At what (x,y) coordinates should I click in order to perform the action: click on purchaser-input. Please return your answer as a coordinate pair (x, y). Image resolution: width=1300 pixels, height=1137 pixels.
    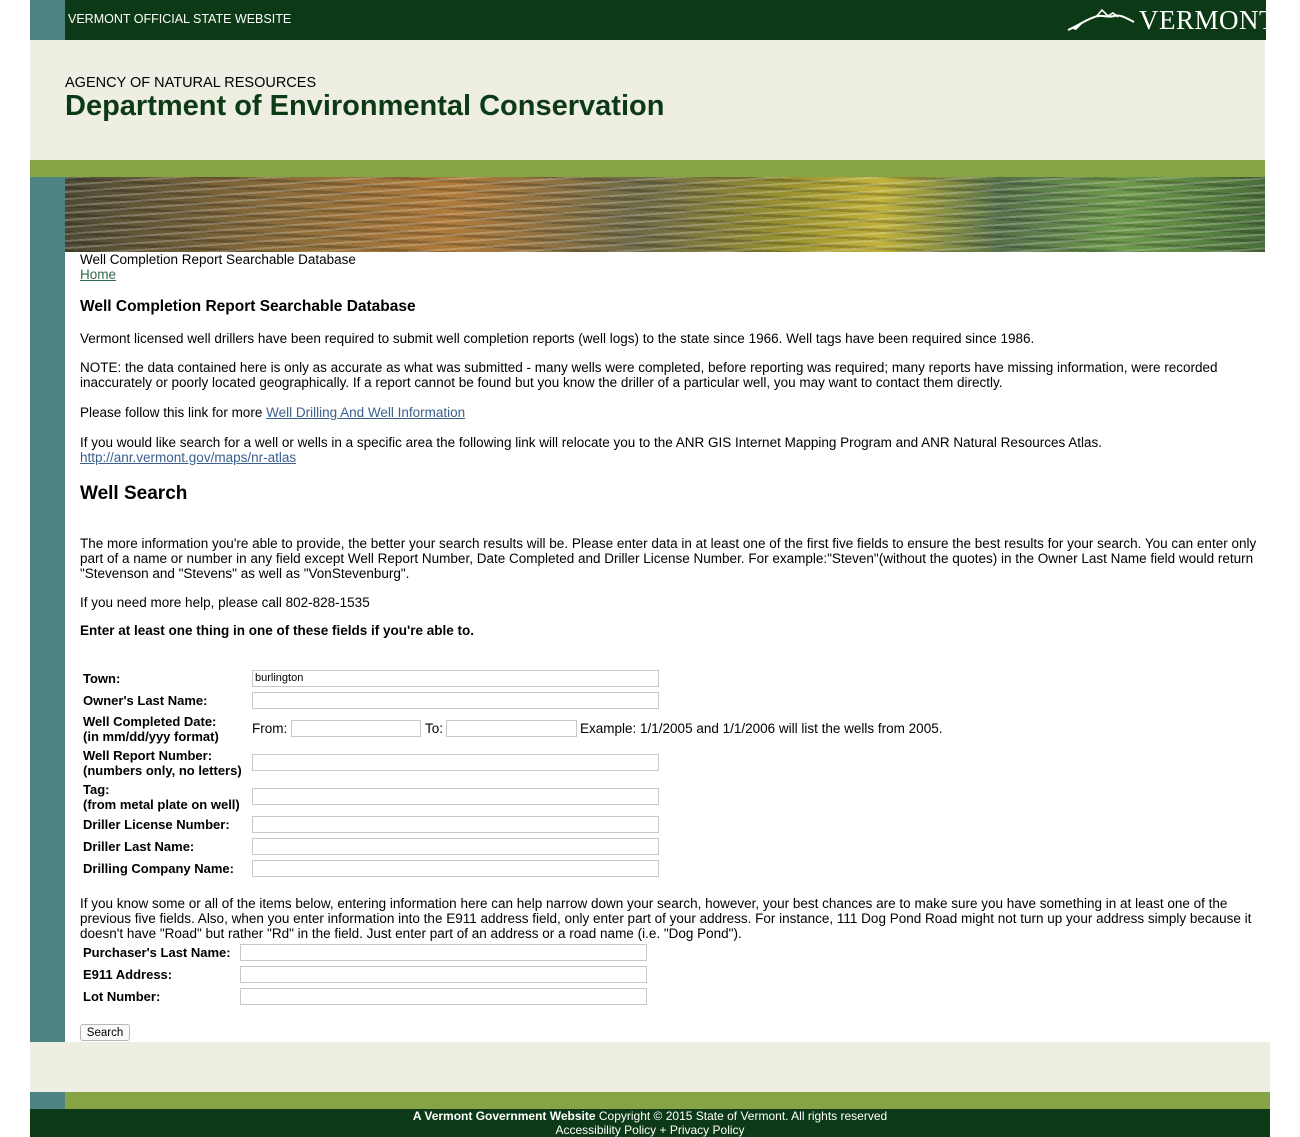
    Looking at the image, I should click on (443, 952).